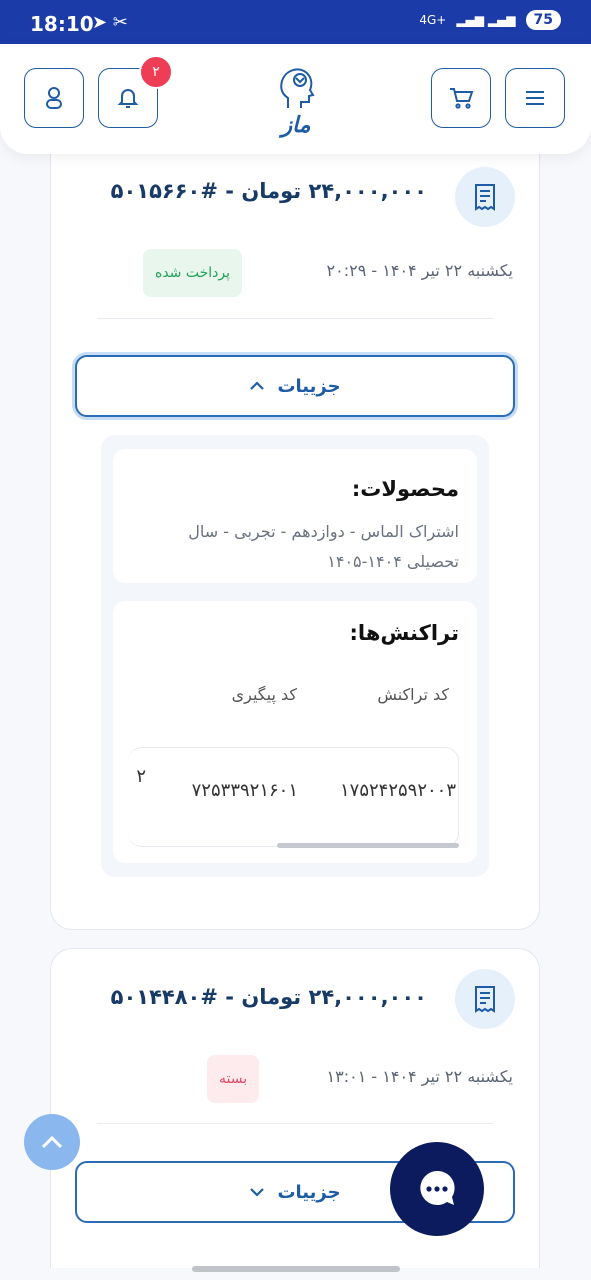 The image size is (591, 1280). I want to click on transaction-code-cell: ۱۷۵۲۴۲۵۹۲۰۰۳, so click(397, 790).